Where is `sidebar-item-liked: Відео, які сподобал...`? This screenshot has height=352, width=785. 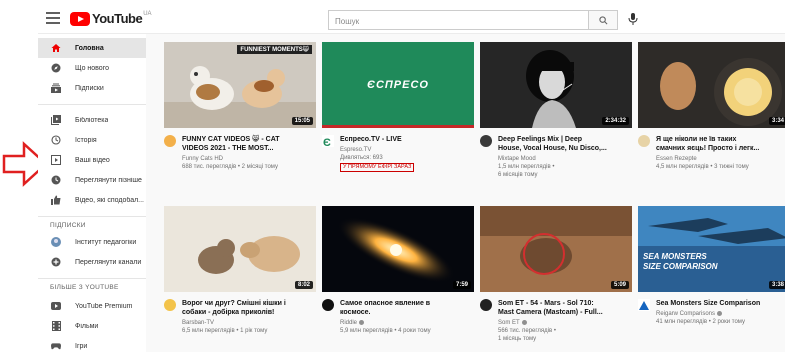
sidebar-item-liked: Відео, які сподобал... is located at coordinates (92, 200).